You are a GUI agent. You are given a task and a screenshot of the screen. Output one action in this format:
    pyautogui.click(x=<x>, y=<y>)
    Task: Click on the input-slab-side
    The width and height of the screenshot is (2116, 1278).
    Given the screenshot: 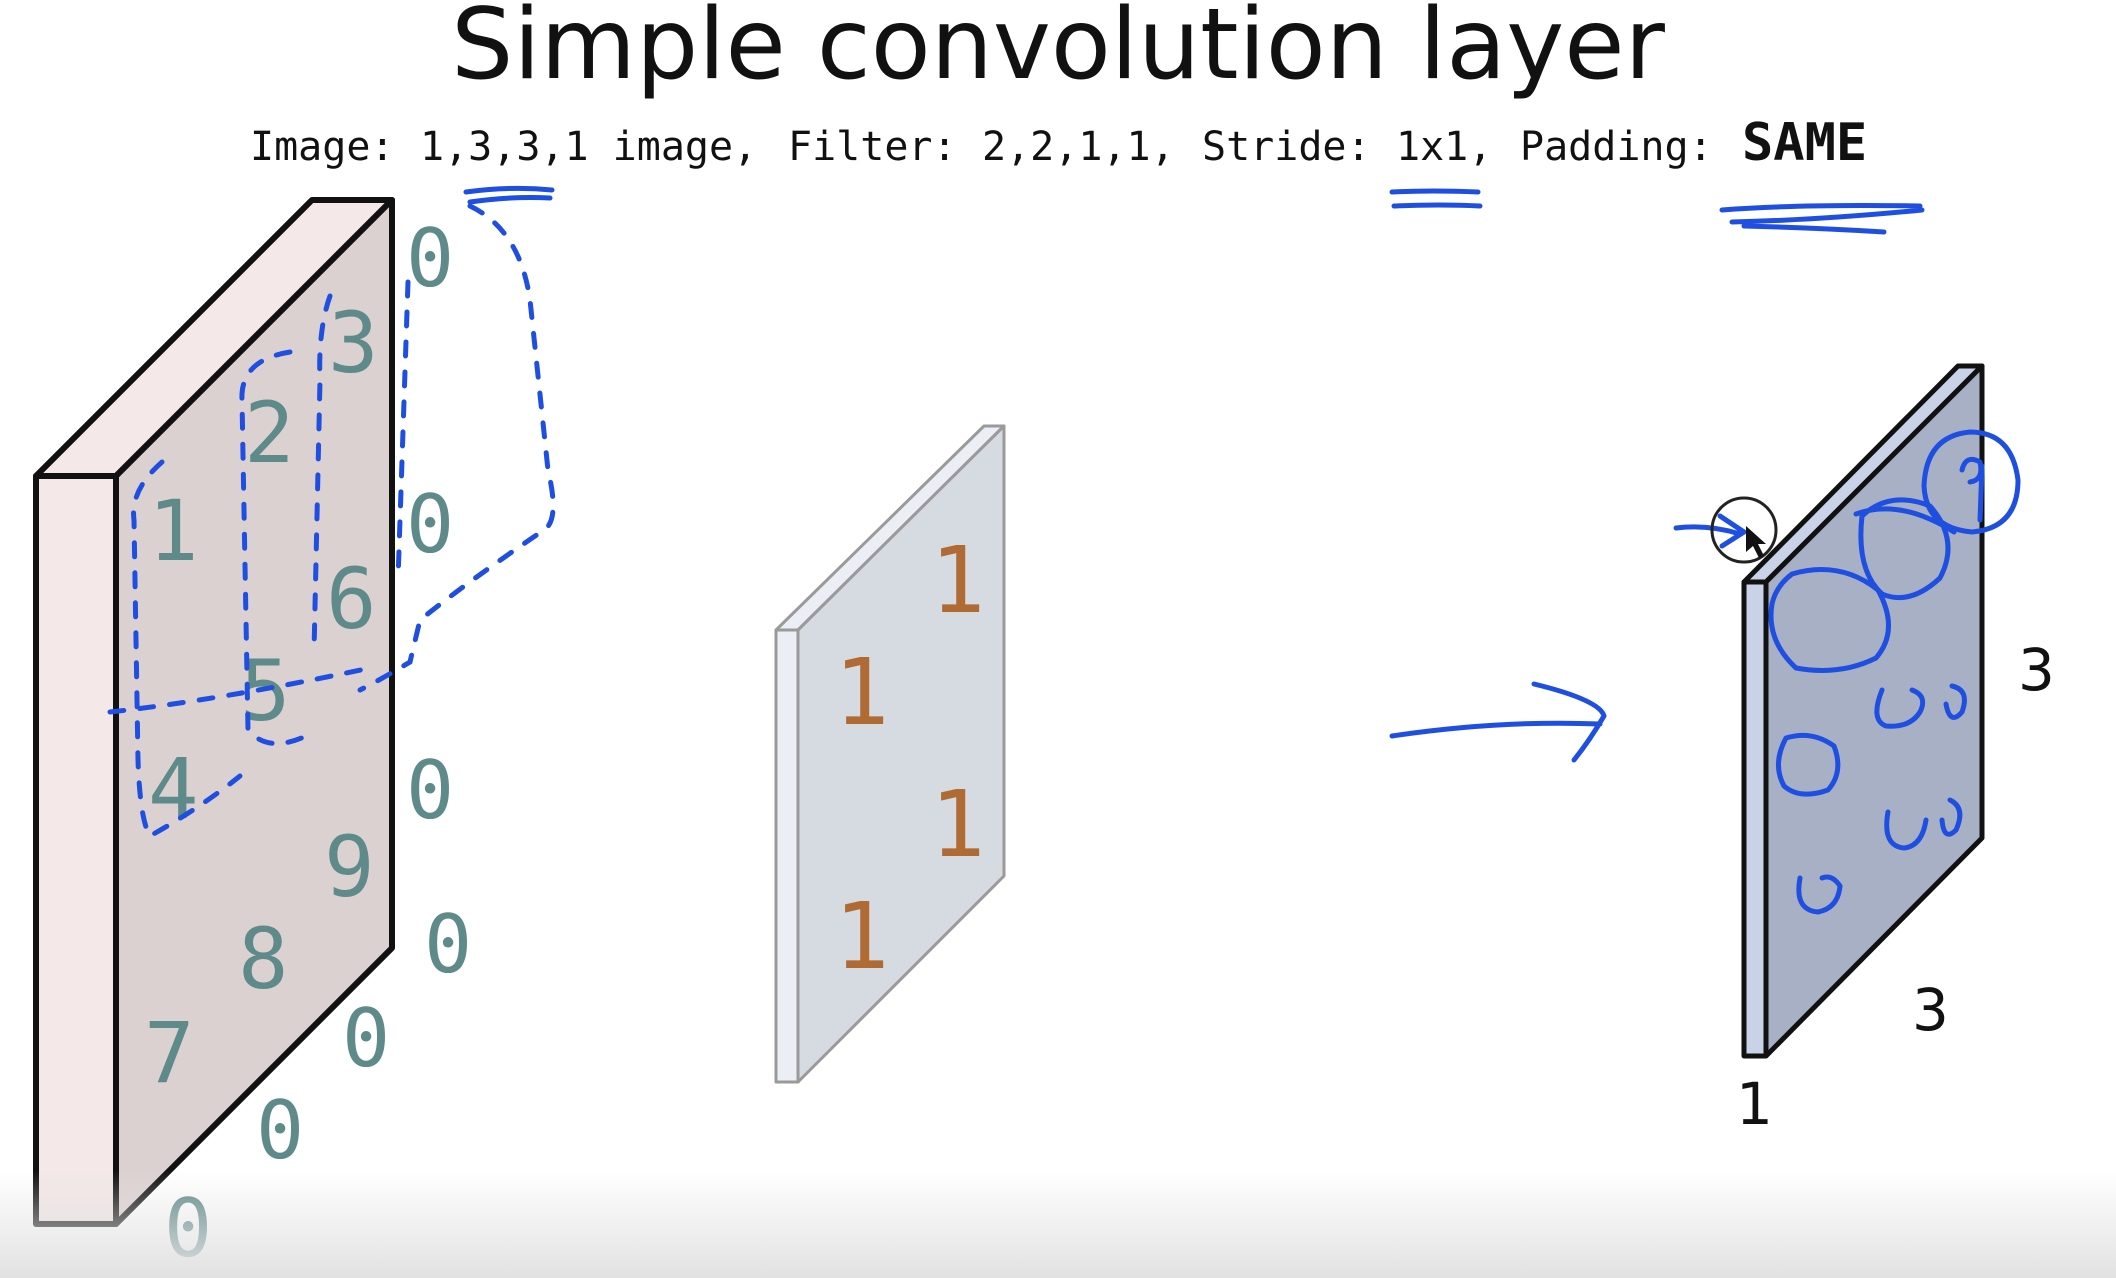 What is the action you would take?
    pyautogui.click(x=76, y=850)
    